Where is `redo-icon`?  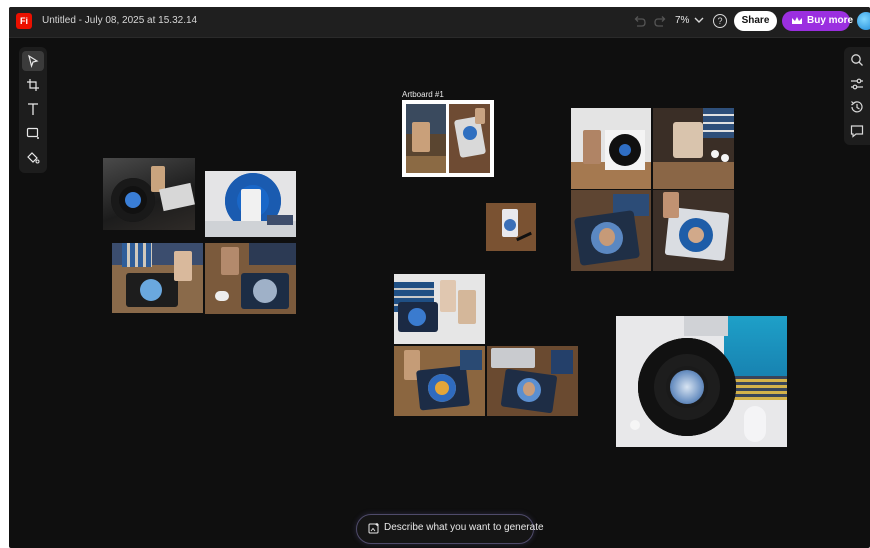
redo-icon is located at coordinates (660, 21).